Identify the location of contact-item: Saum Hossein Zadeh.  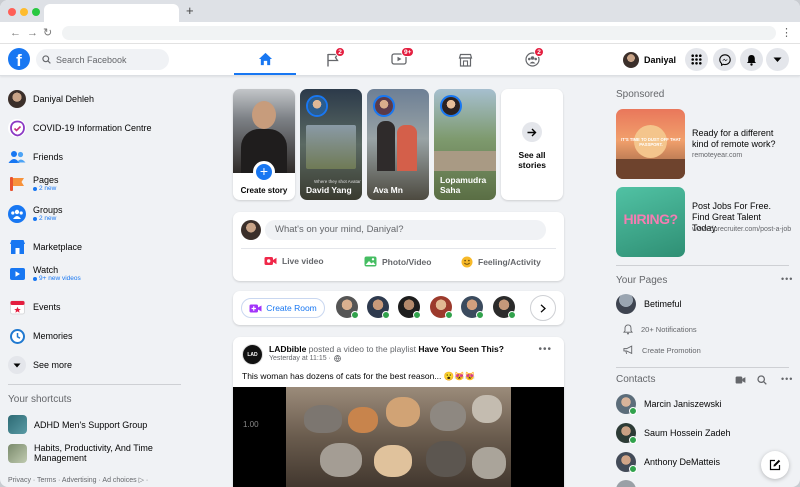
(673, 433).